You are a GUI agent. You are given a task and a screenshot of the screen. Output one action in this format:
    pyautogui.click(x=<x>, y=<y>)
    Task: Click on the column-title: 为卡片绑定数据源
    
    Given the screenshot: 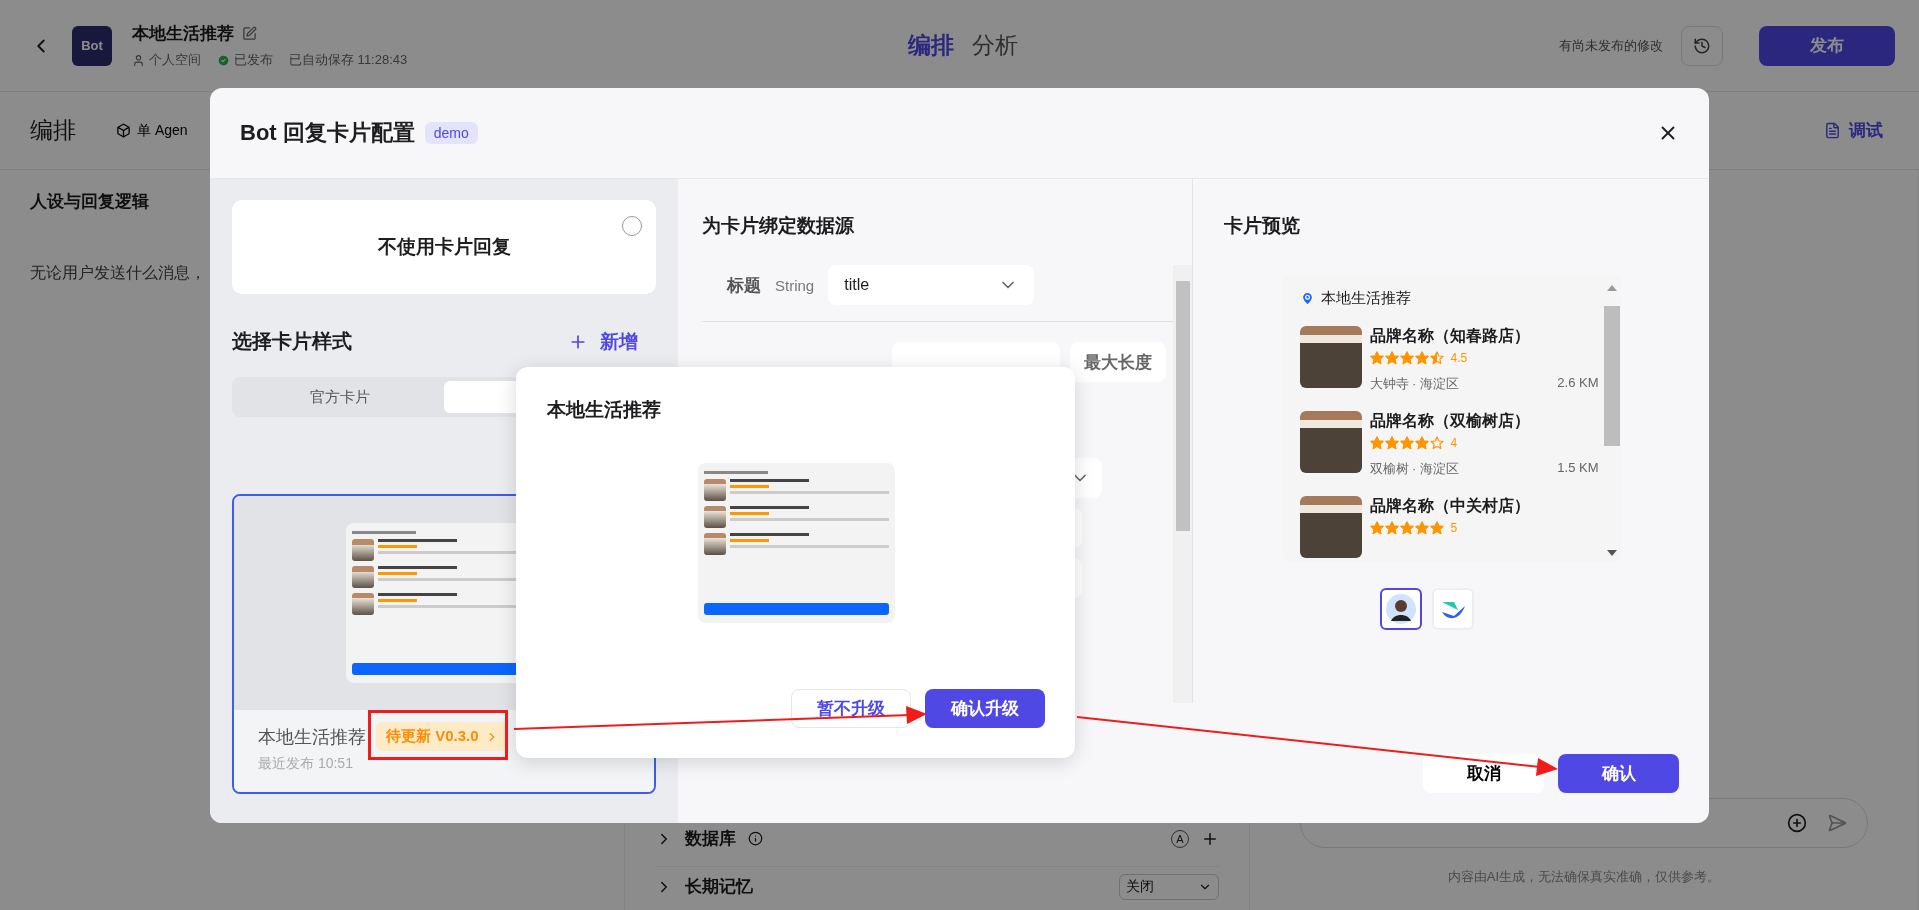 What is the action you would take?
    pyautogui.click(x=778, y=226)
    